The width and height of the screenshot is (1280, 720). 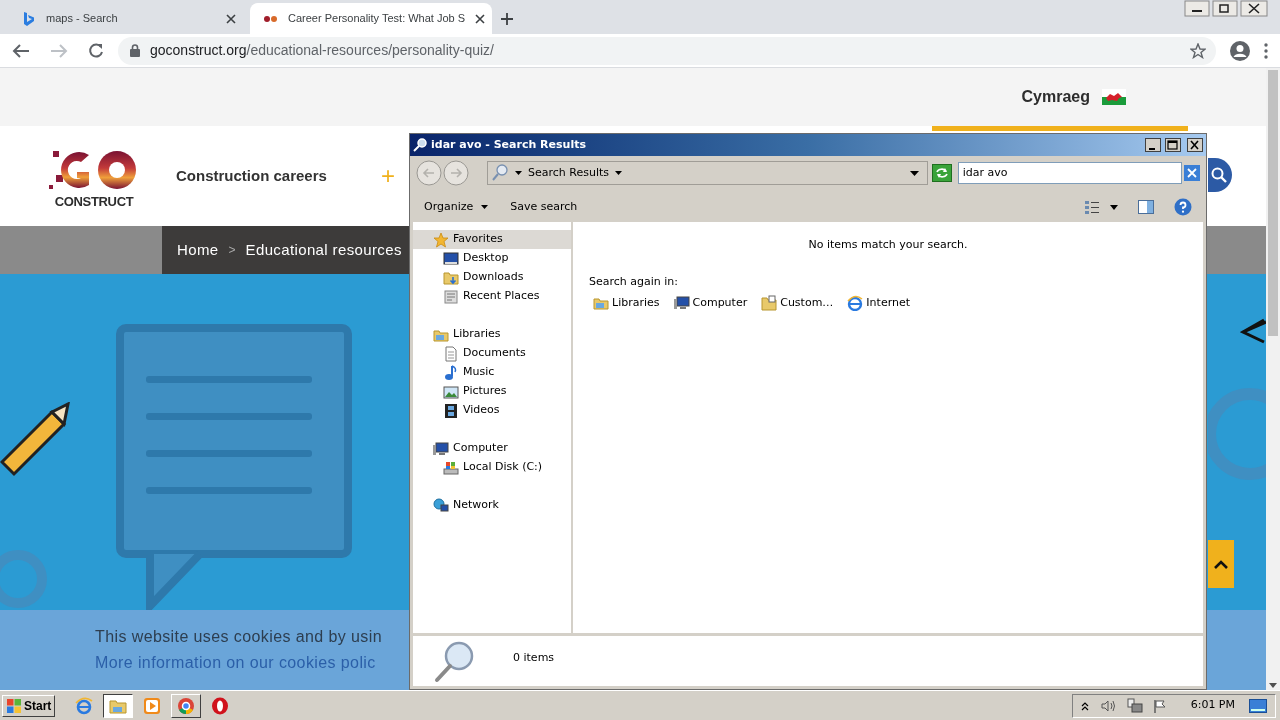 I want to click on media-player-icon, so click(x=152, y=705).